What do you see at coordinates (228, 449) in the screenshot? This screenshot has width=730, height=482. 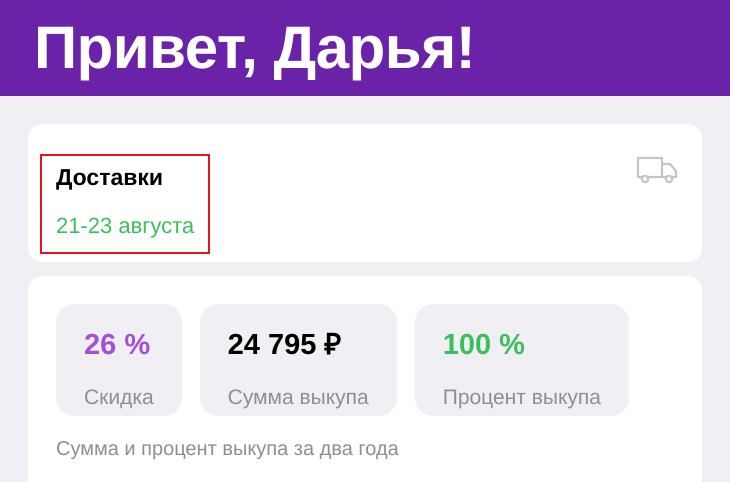 I see `stats-note: Сумма и процент выкупа за два года` at bounding box center [228, 449].